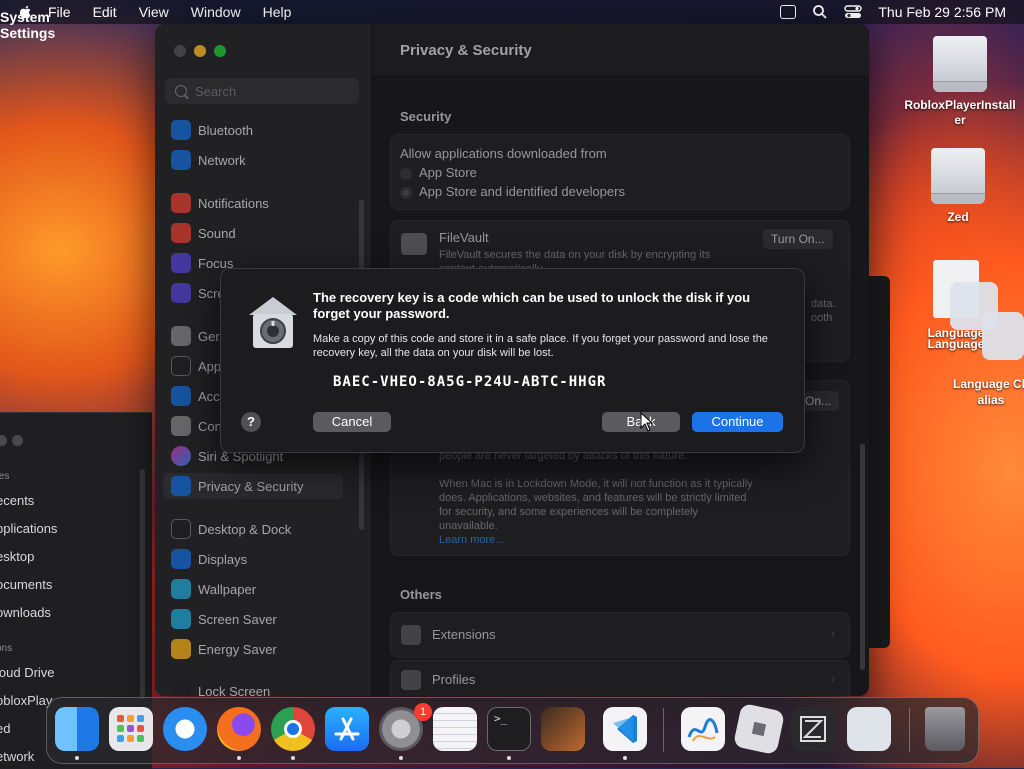 The width and height of the screenshot is (1024, 769). Describe the element at coordinates (26, 700) in the screenshot. I see `finder-sidebar-item: obloxPlay` at that location.